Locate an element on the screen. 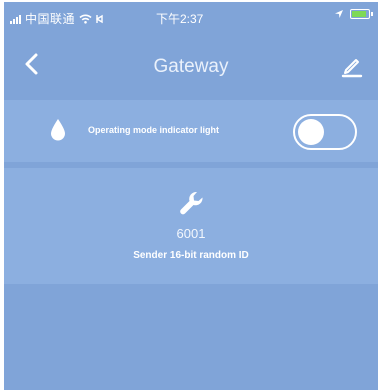 The image size is (382, 392). status-right is located at coordinates (353, 14).